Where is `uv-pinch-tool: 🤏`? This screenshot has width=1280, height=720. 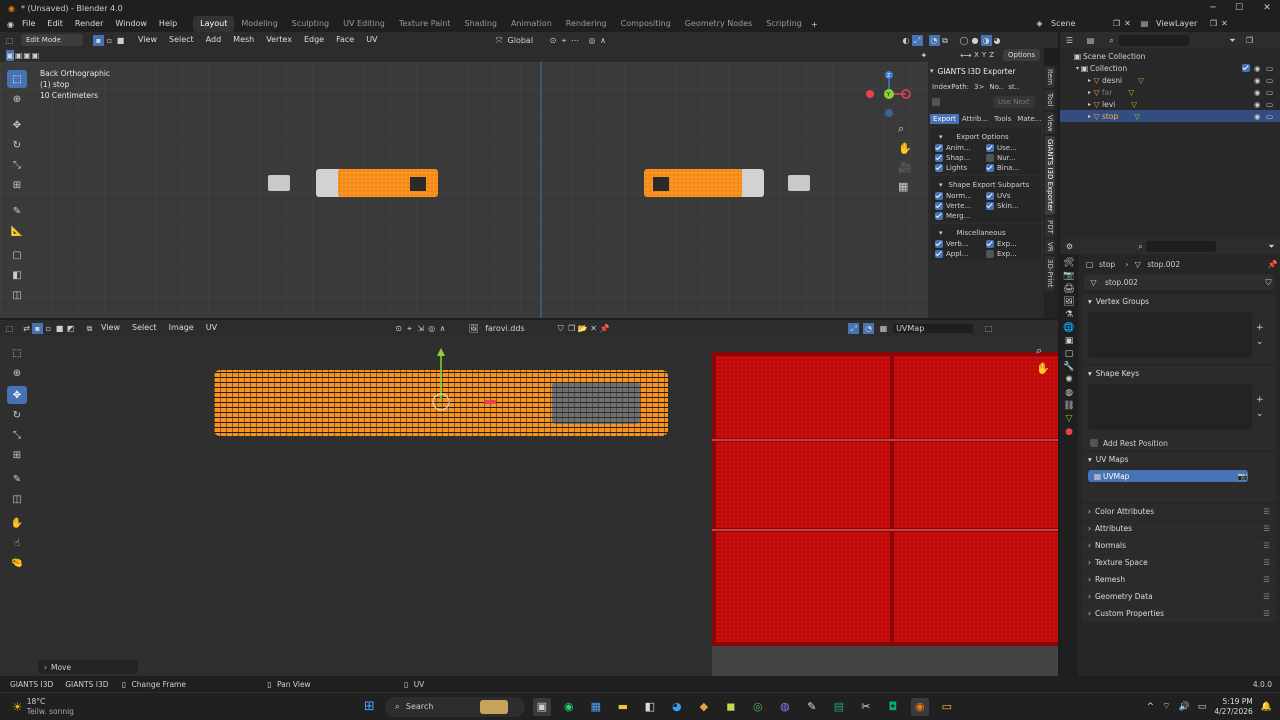 uv-pinch-tool: 🤏 is located at coordinates (17, 563).